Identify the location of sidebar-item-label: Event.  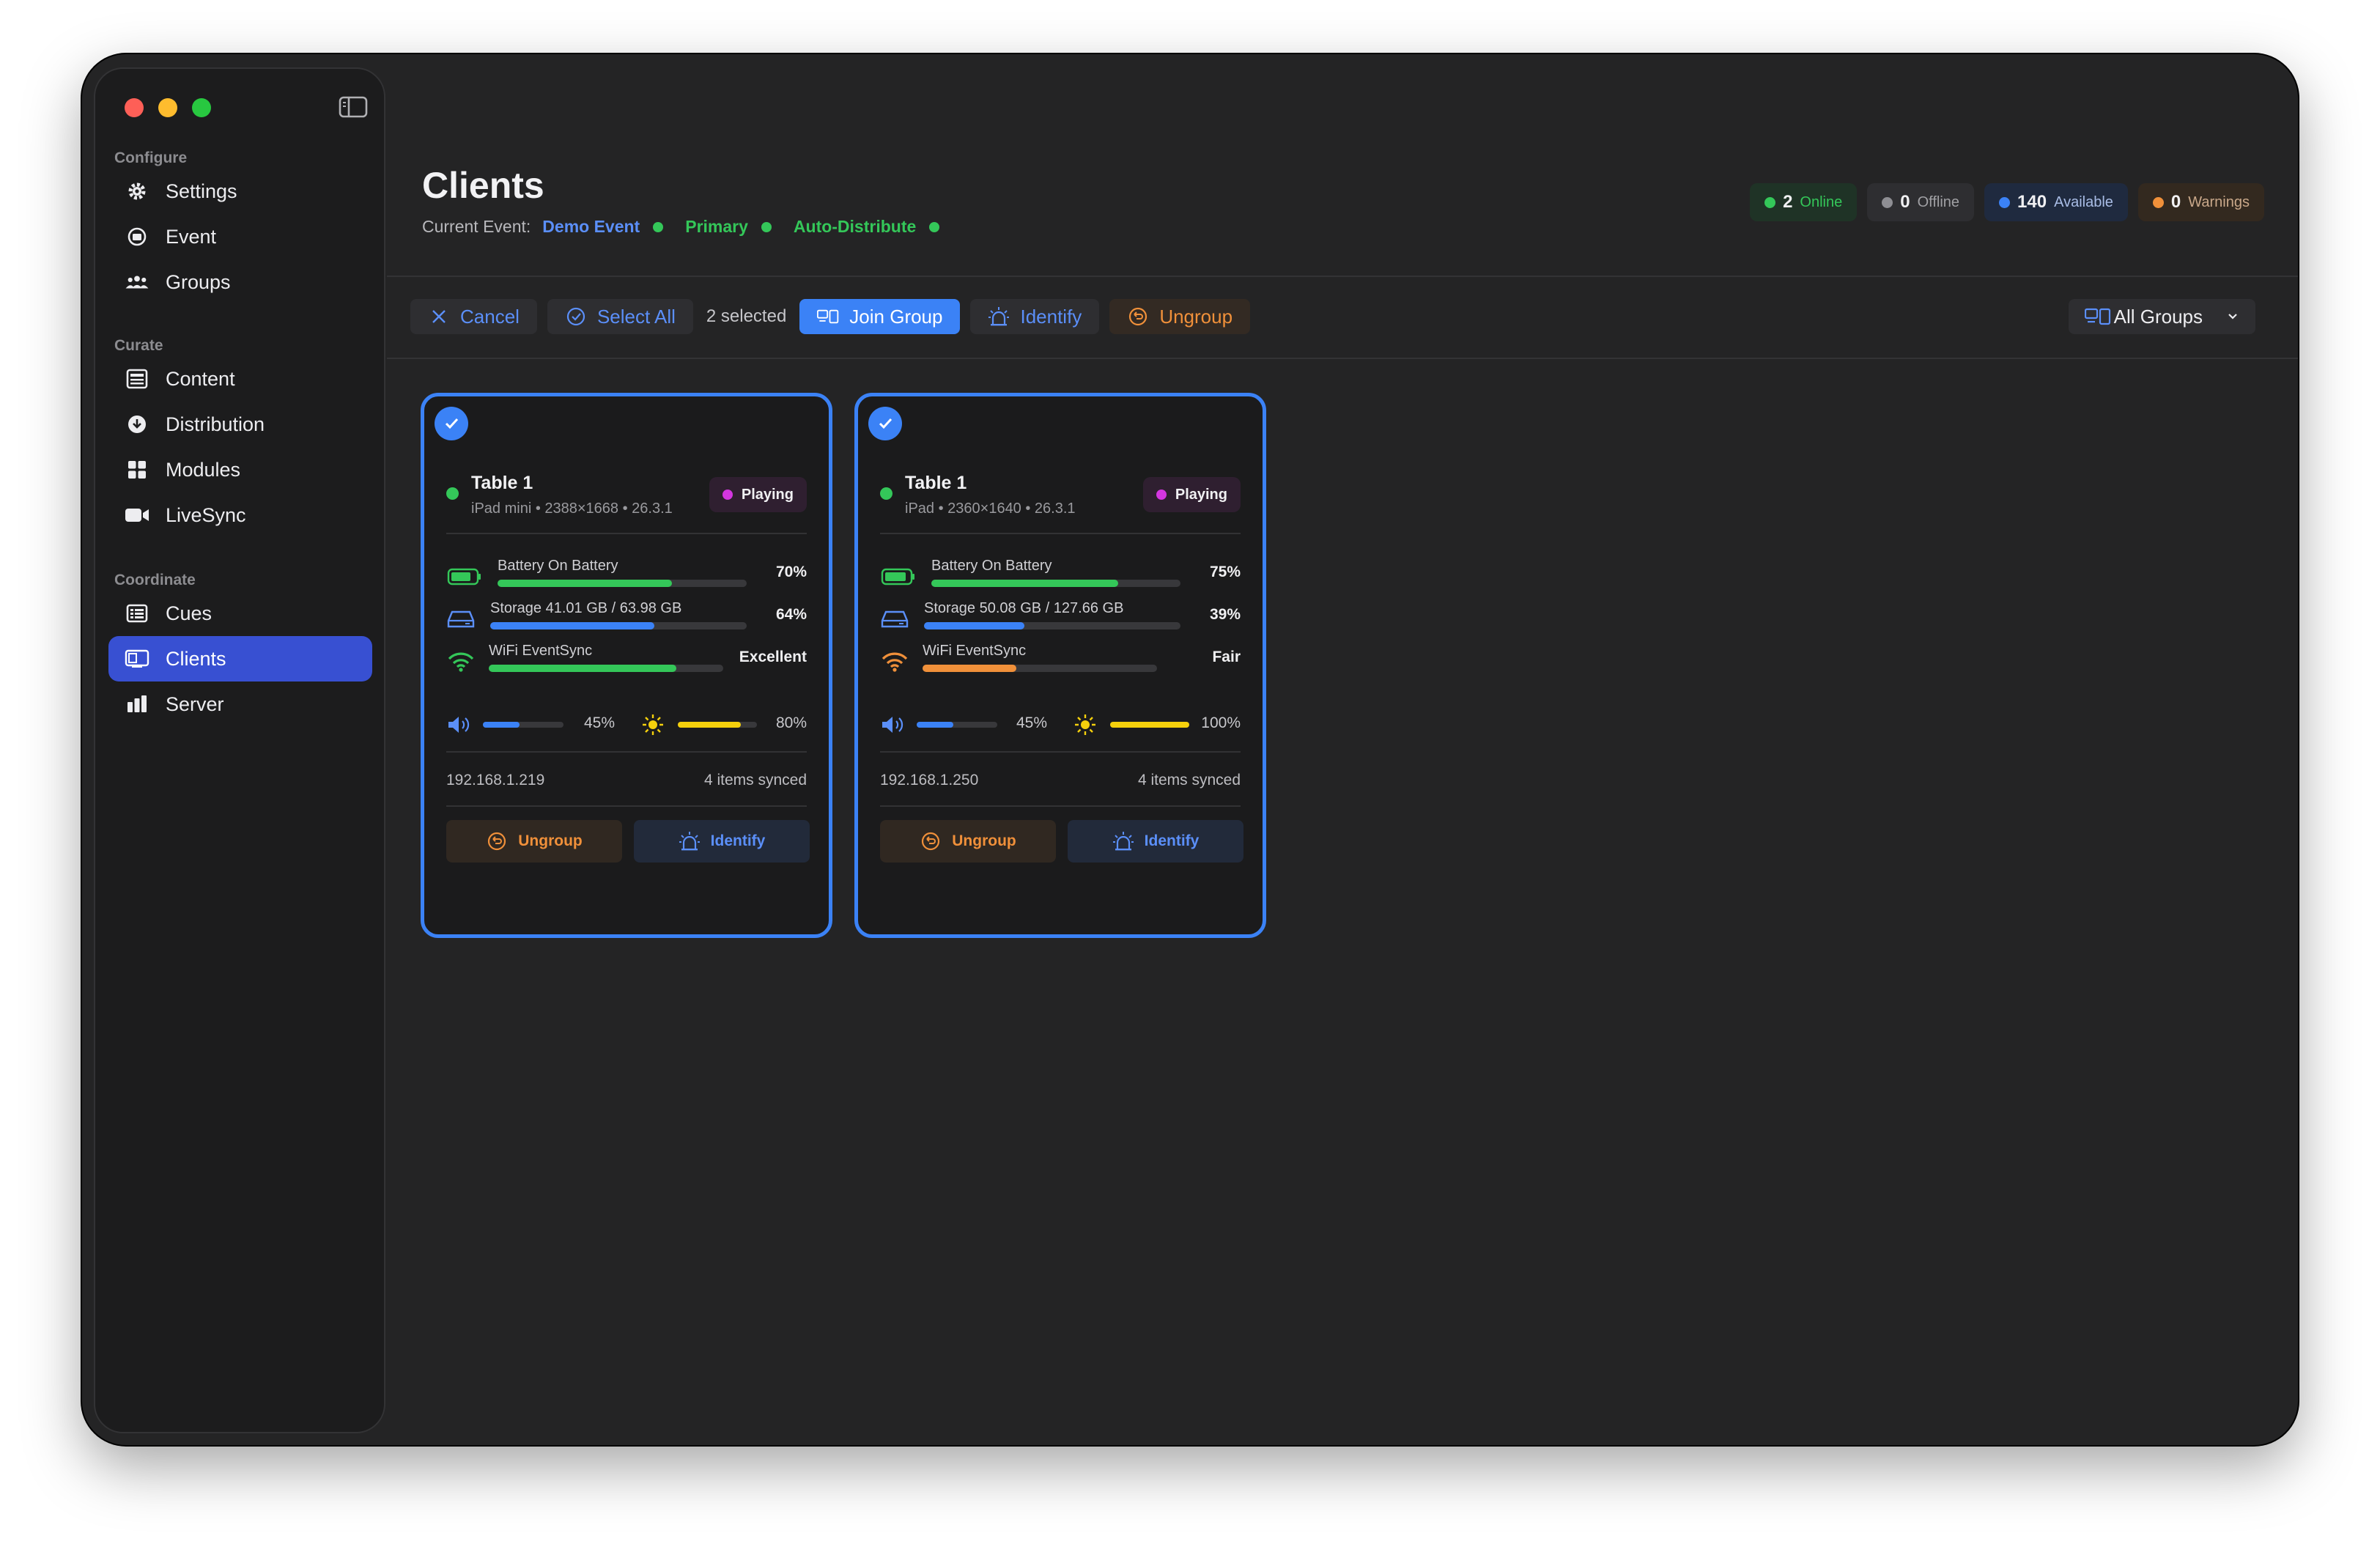
(191, 236).